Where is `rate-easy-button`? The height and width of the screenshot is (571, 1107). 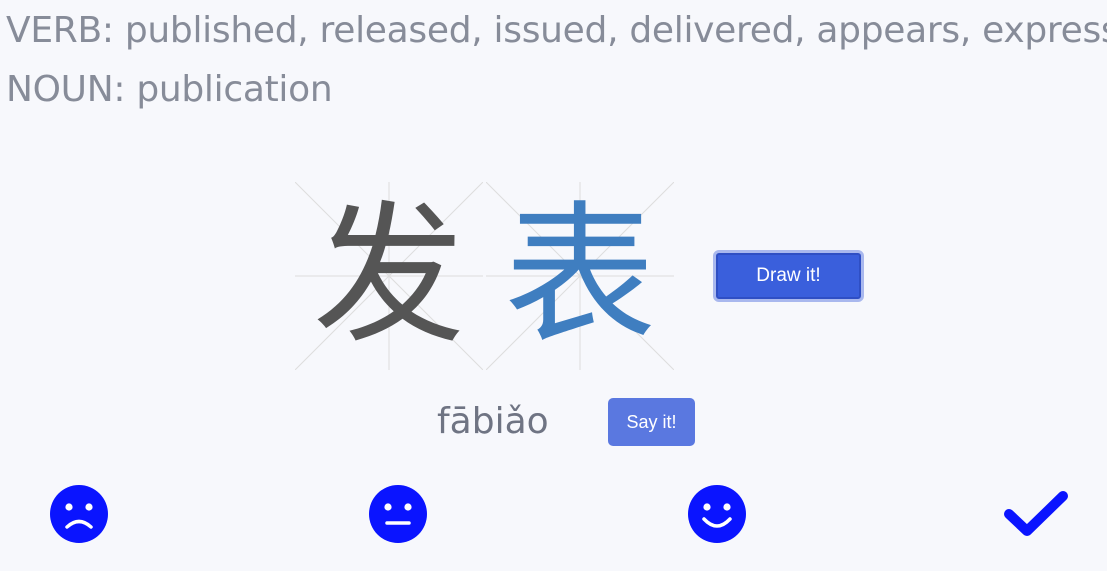 rate-easy-button is located at coordinates (717, 514).